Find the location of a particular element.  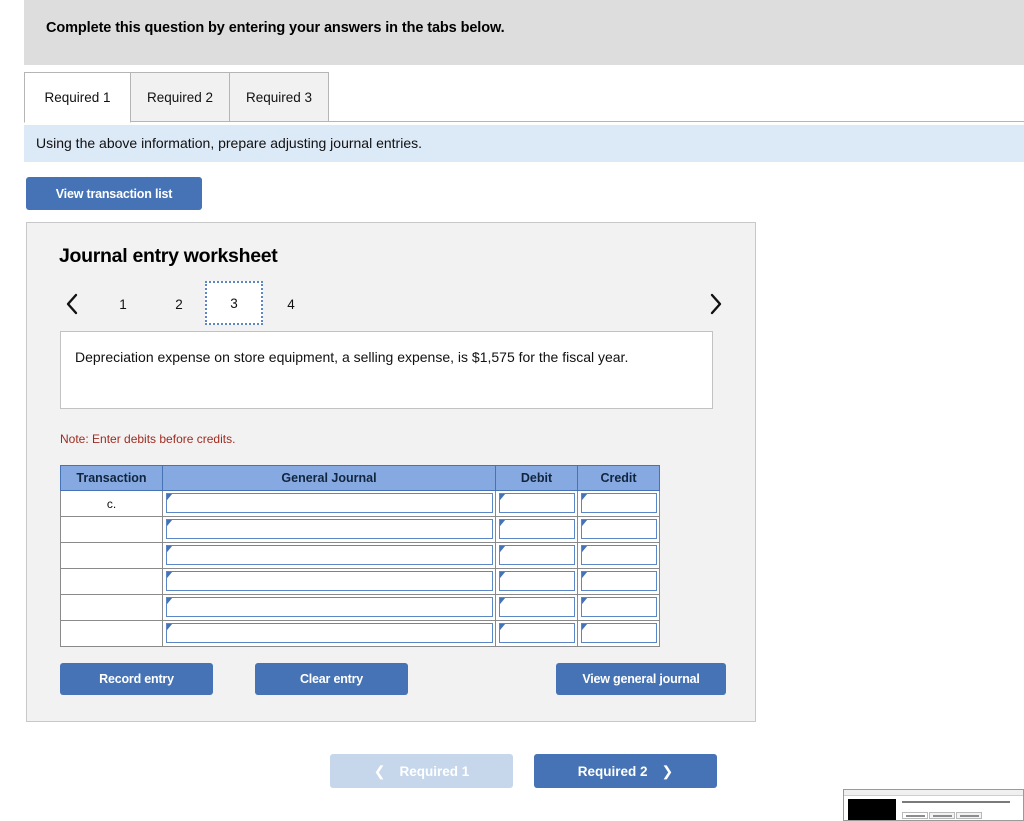

worksheet-page-4: 4 is located at coordinates (291, 304).